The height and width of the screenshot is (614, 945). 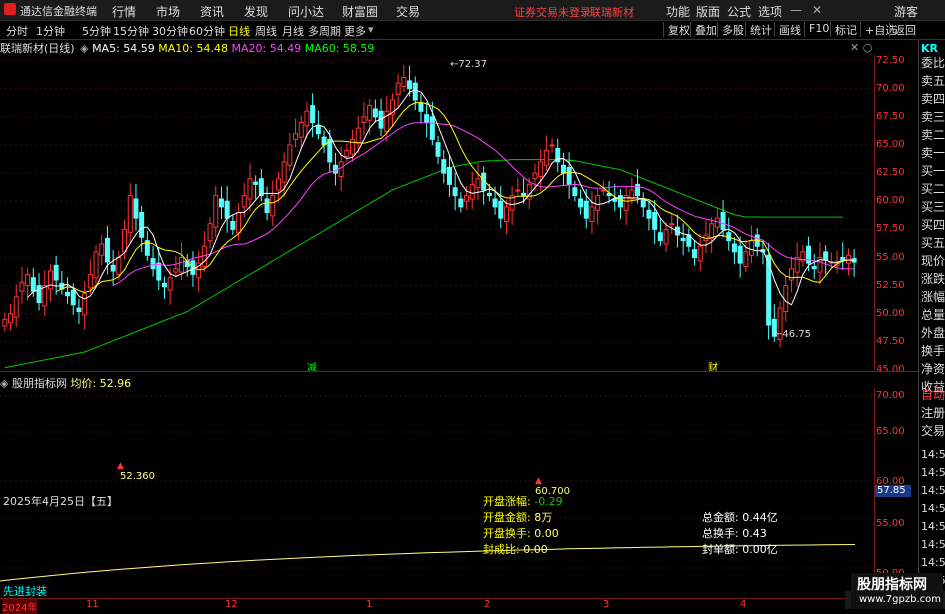 I want to click on price-axis-tick: 57.50, so click(x=890, y=229).